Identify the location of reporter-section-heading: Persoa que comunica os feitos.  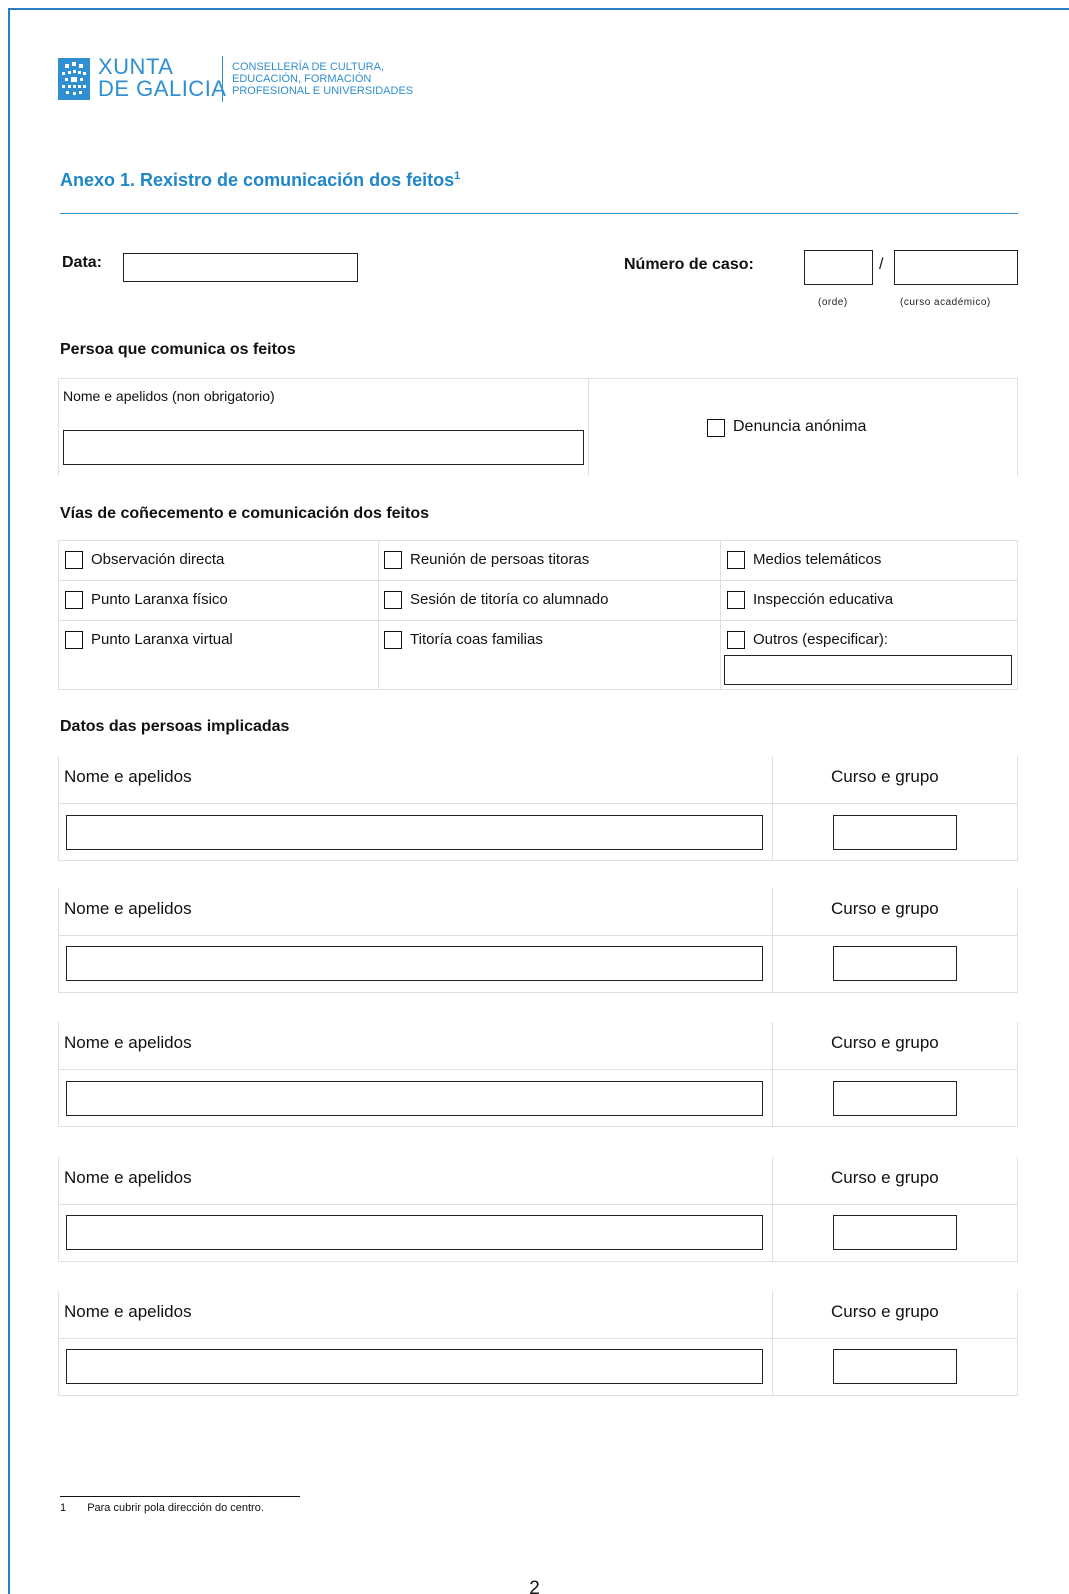
(178, 349).